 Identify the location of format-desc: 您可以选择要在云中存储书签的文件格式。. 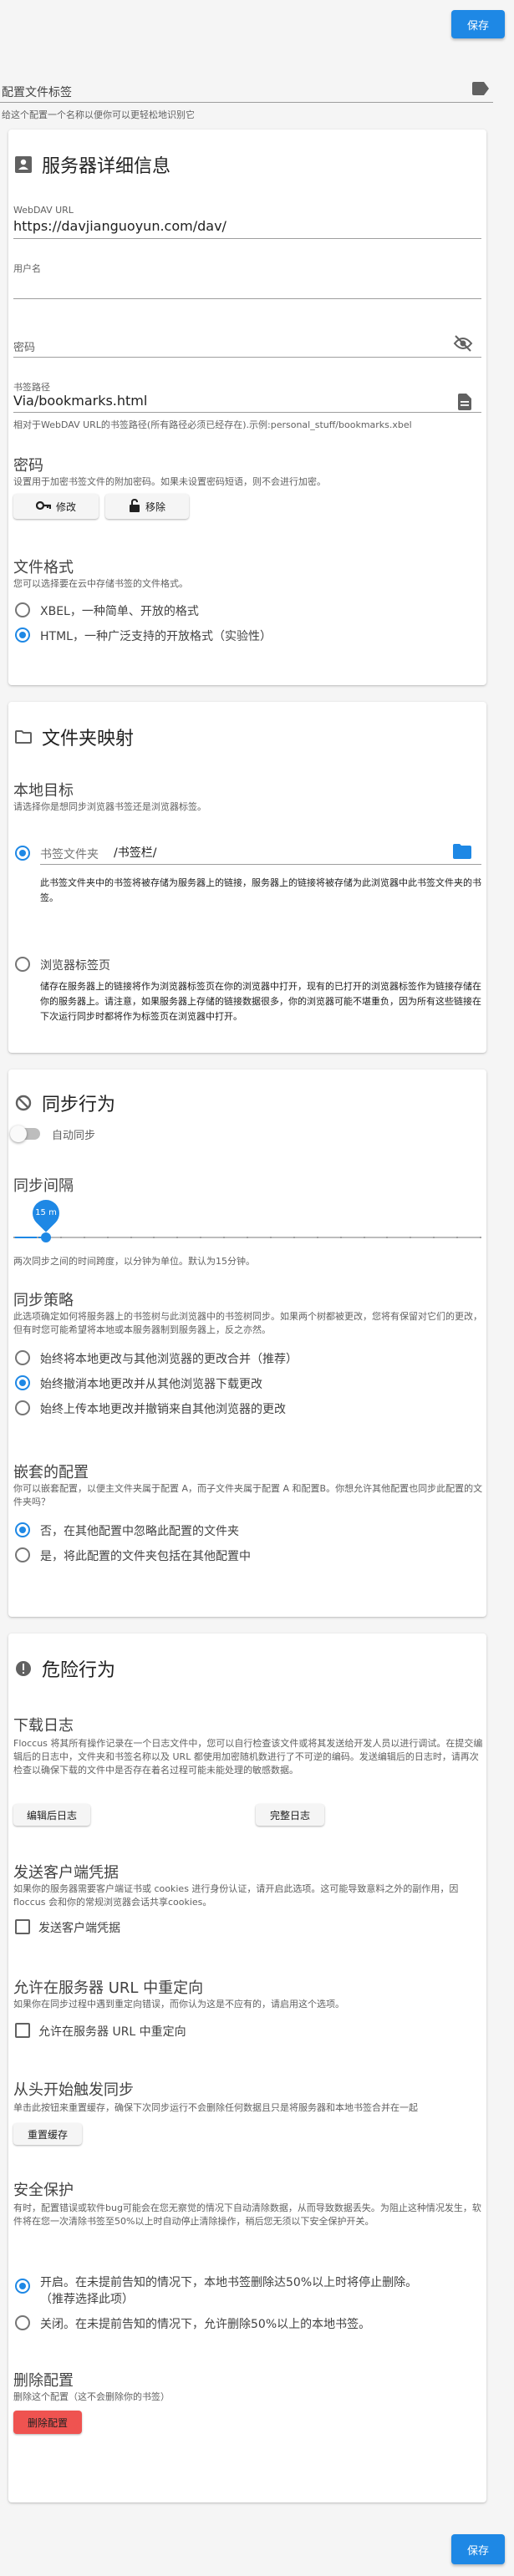
(100, 583).